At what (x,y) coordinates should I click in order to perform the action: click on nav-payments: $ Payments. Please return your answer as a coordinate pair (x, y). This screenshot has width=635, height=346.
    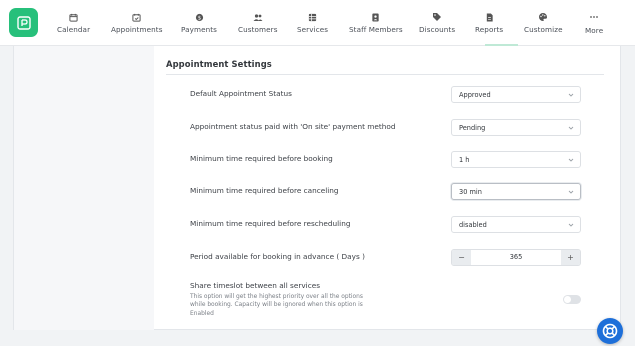
    Looking at the image, I should click on (199, 23).